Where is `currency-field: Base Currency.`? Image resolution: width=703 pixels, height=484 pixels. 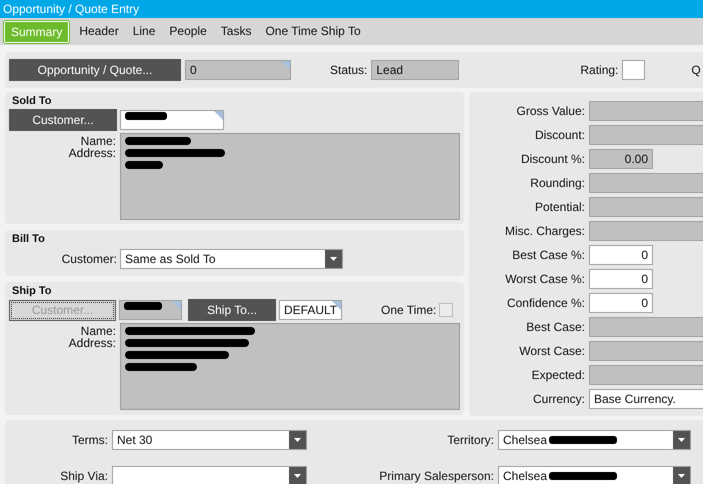 currency-field: Base Currency. is located at coordinates (646, 399).